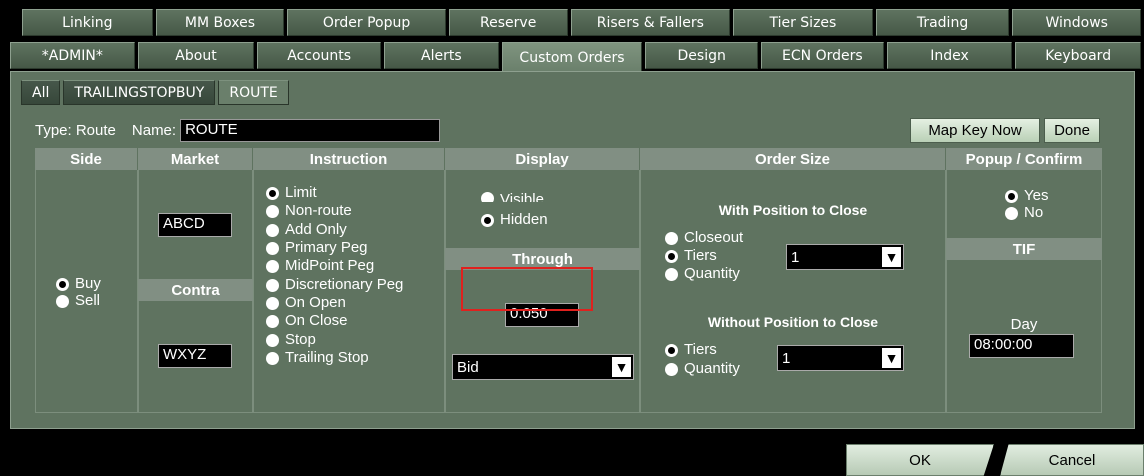  What do you see at coordinates (1077, 22) in the screenshot?
I see `tab-windows: Windows` at bounding box center [1077, 22].